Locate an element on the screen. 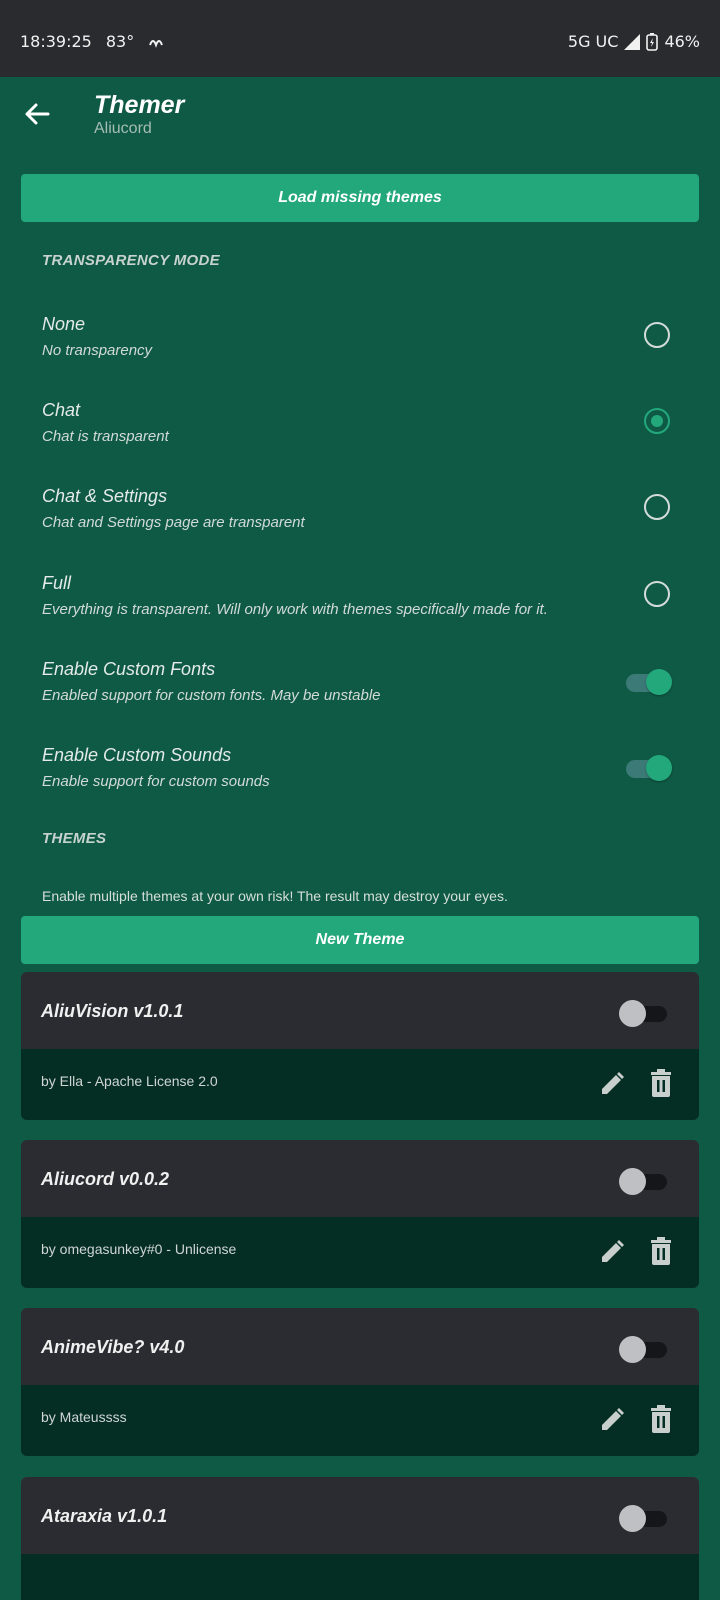 The height and width of the screenshot is (1600, 720). option-description: Chat and Settings page are transparent is located at coordinates (173, 522).